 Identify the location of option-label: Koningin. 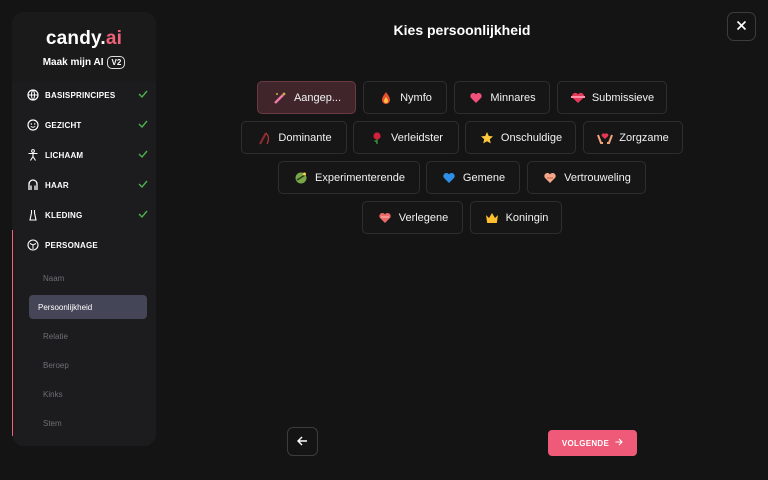
(527, 217).